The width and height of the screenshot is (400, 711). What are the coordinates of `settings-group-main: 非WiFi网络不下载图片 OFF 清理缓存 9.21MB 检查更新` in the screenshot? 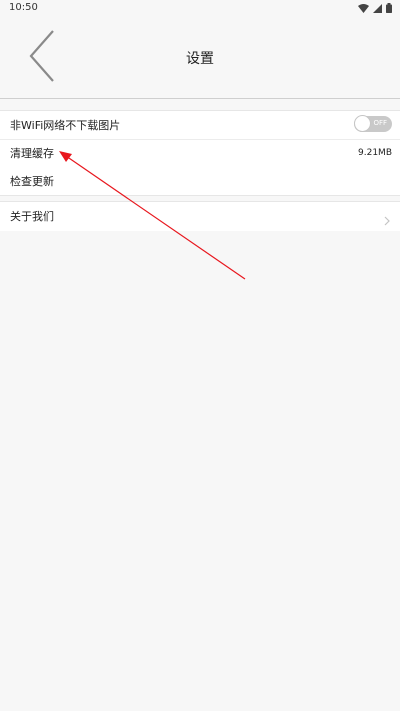 It's located at (200, 153).